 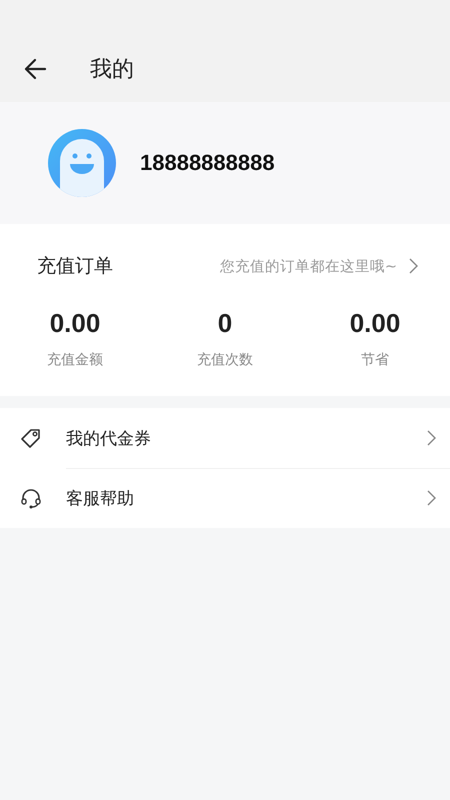 What do you see at coordinates (225, 498) in the screenshot?
I see `menu-item: 客服帮助` at bounding box center [225, 498].